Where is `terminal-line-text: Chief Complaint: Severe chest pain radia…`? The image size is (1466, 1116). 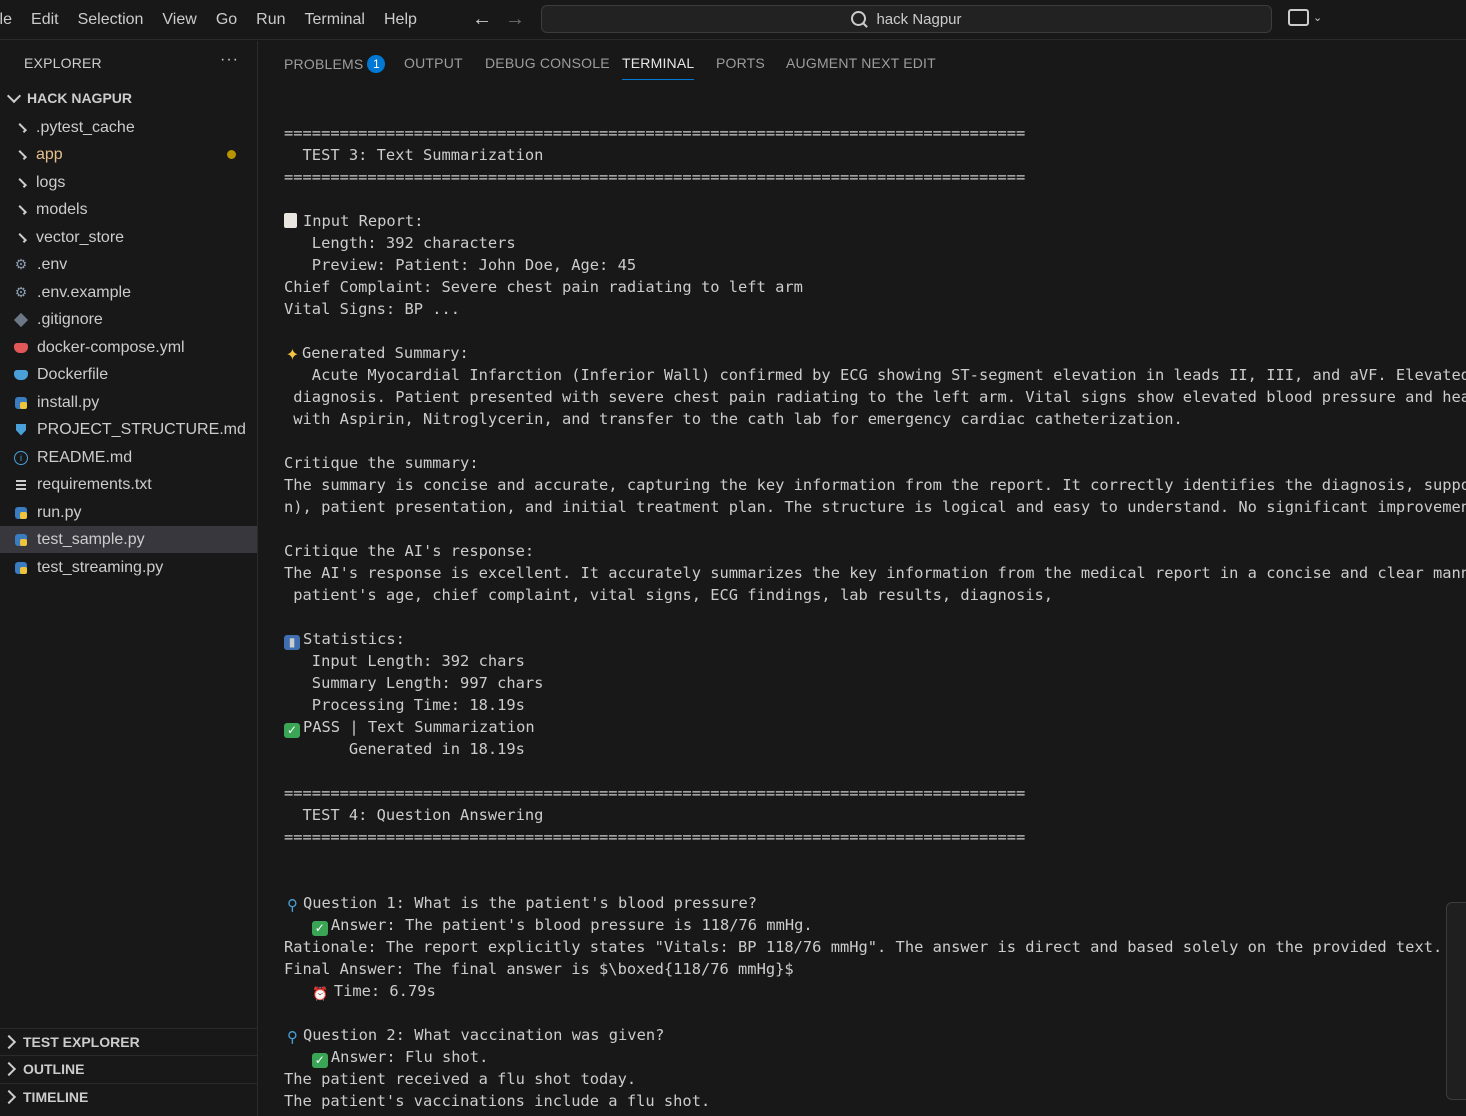 terminal-line-text: Chief Complaint: Severe chest pain radia… is located at coordinates (543, 287).